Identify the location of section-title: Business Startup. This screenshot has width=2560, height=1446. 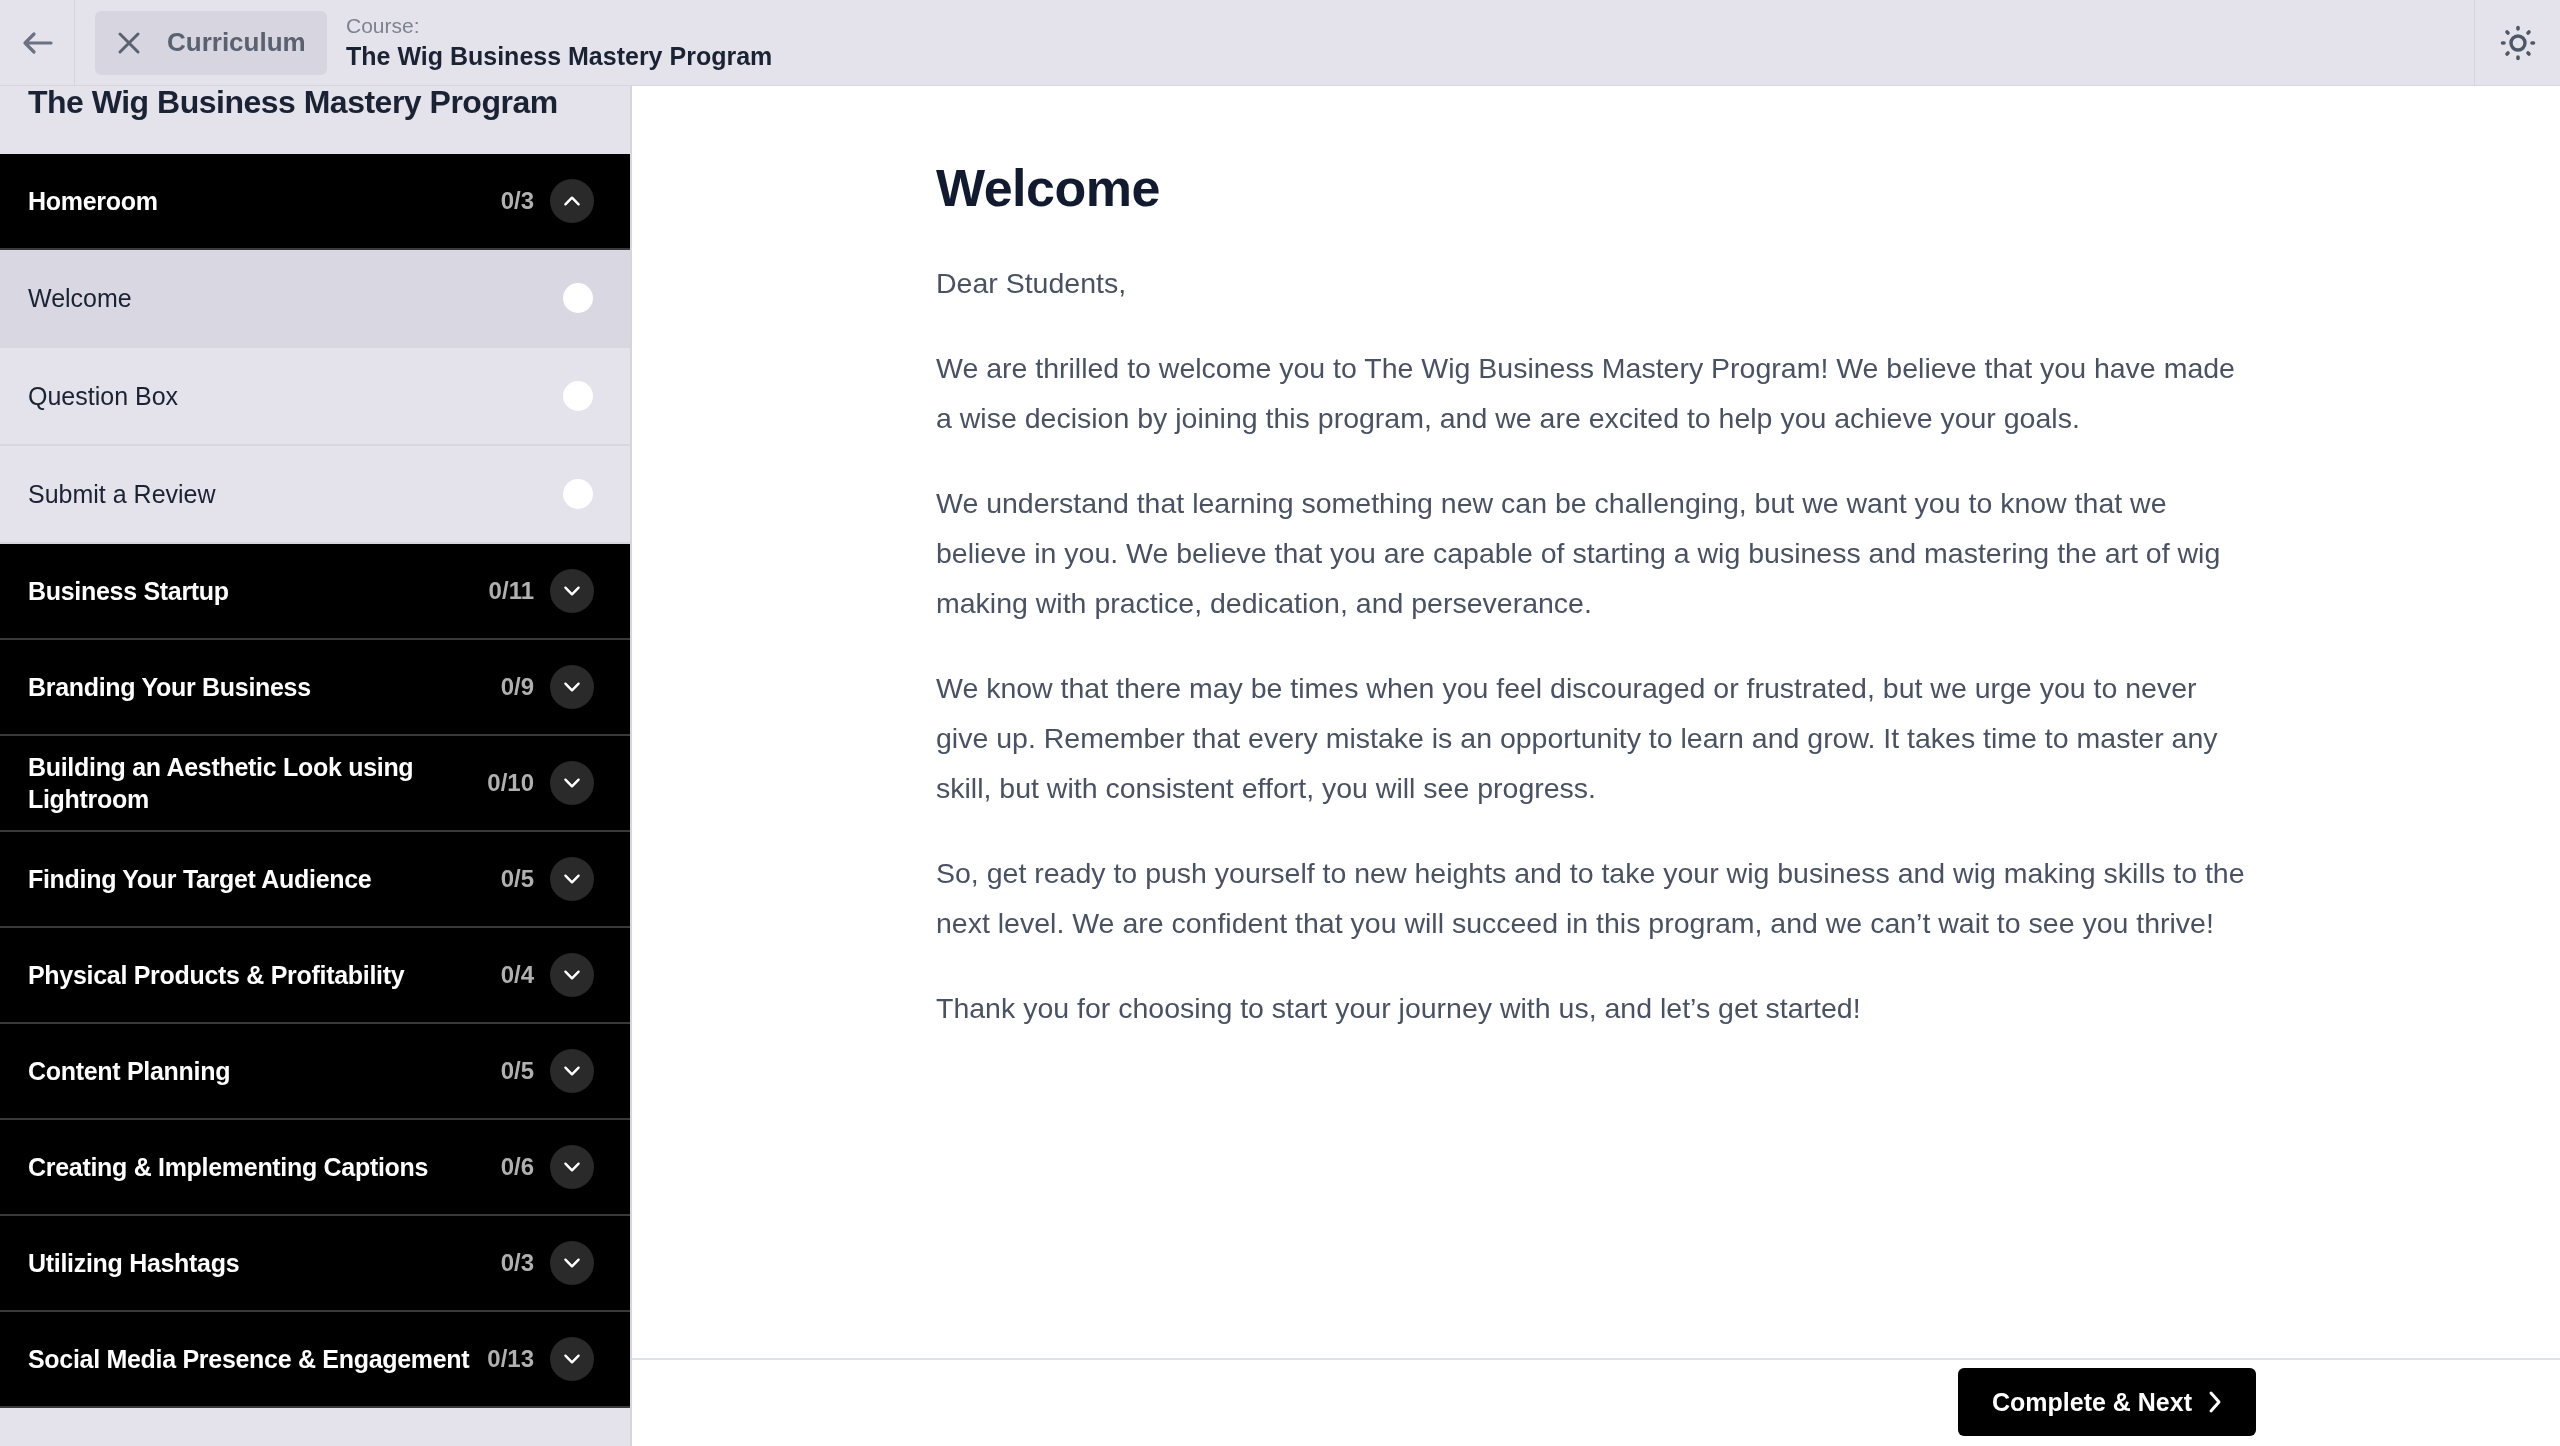
(129, 591).